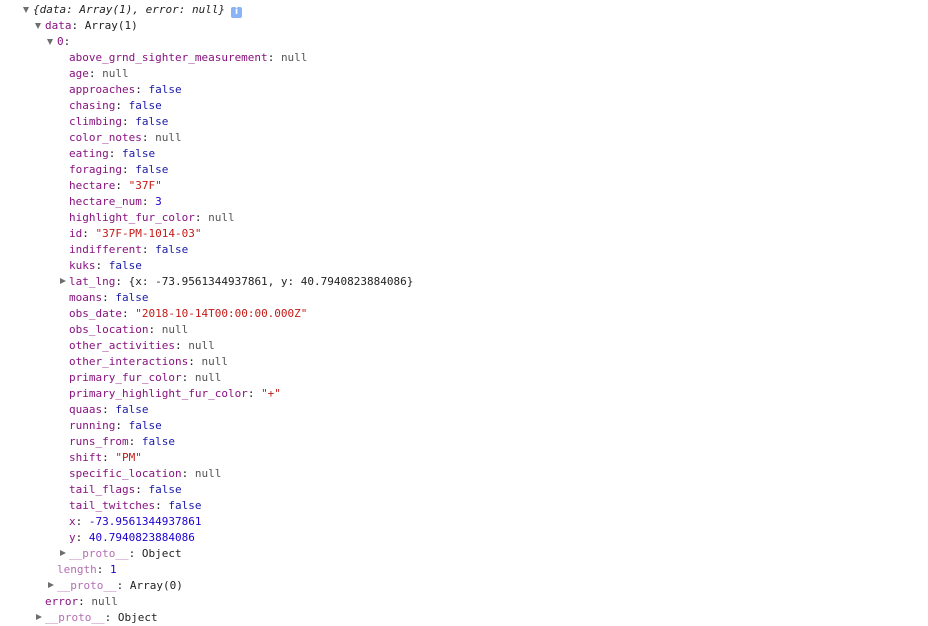 The width and height of the screenshot is (928, 626). What do you see at coordinates (60, 41) in the screenshot?
I see `property-key: 0` at bounding box center [60, 41].